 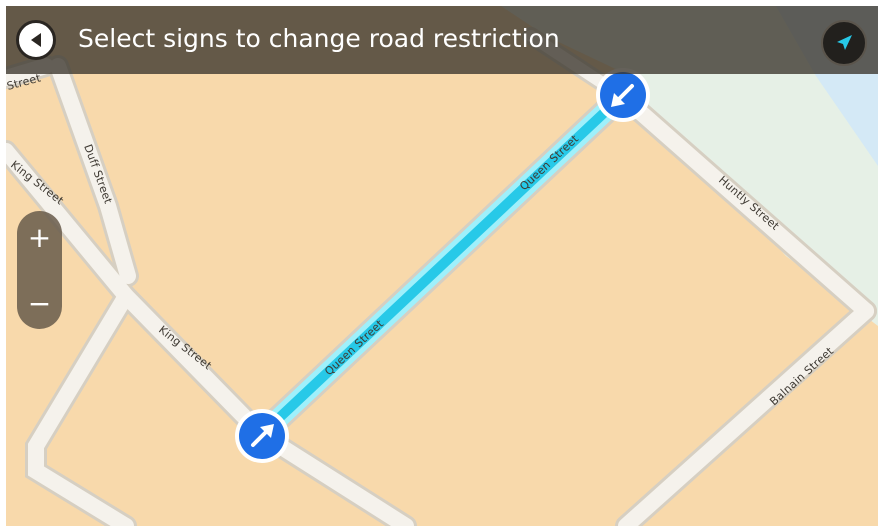 I want to click on zoom-out-button: −, so click(x=39, y=304).